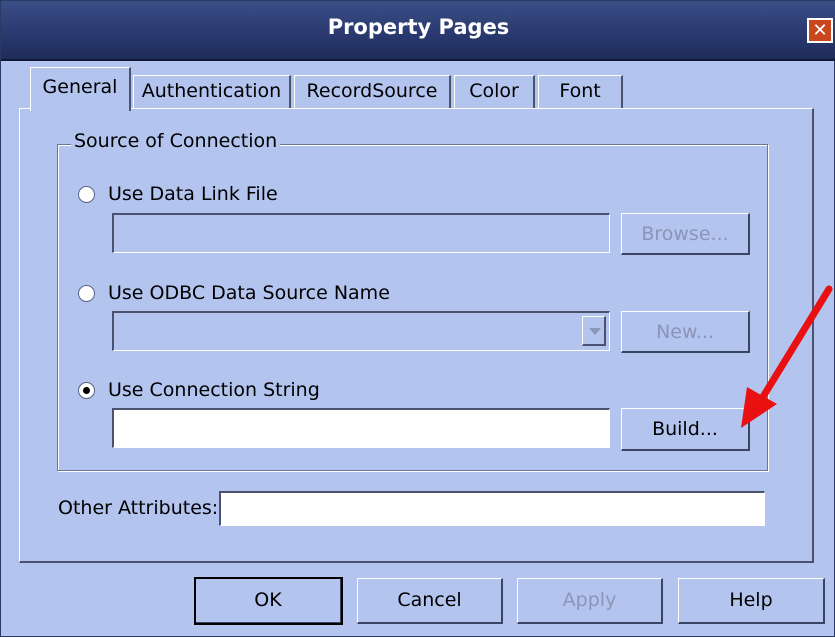 The height and width of the screenshot is (638, 835). Describe the element at coordinates (759, 407) in the screenshot. I see `arrow-head-icon` at that location.